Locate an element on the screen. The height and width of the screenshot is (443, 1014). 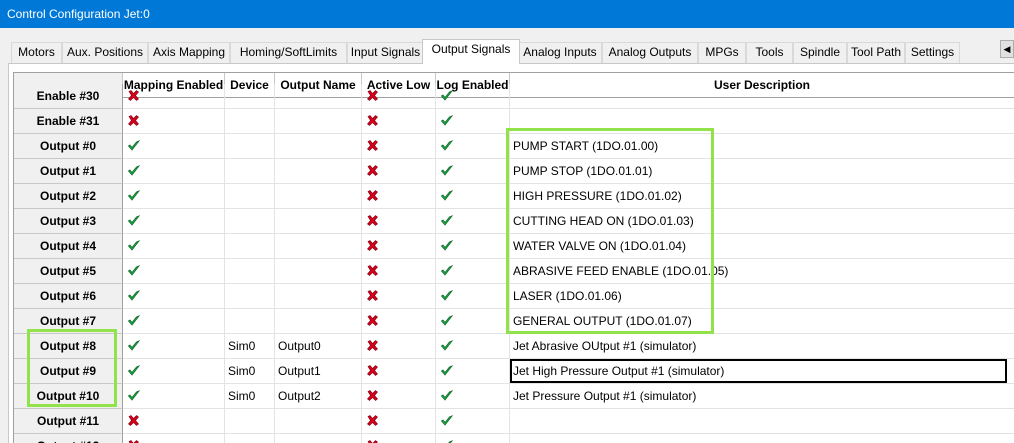
tab-analog-outputs: Analog Outputs is located at coordinates (650, 52).